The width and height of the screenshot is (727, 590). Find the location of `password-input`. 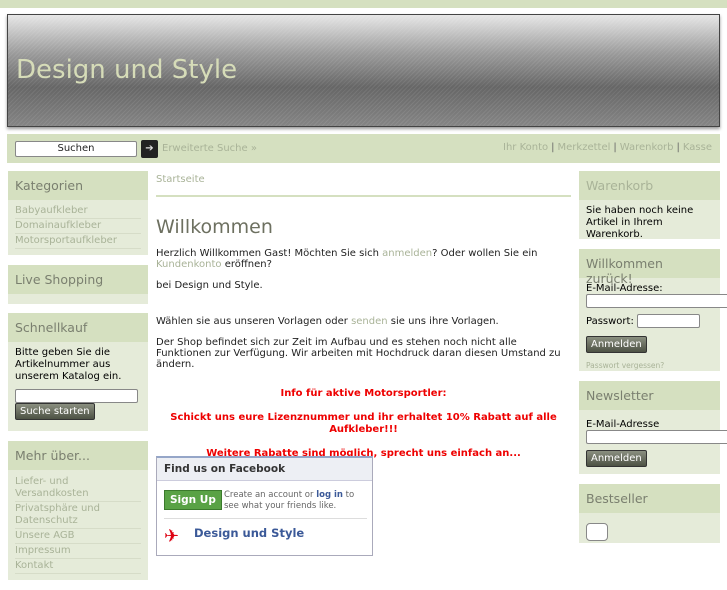

password-input is located at coordinates (669, 321).